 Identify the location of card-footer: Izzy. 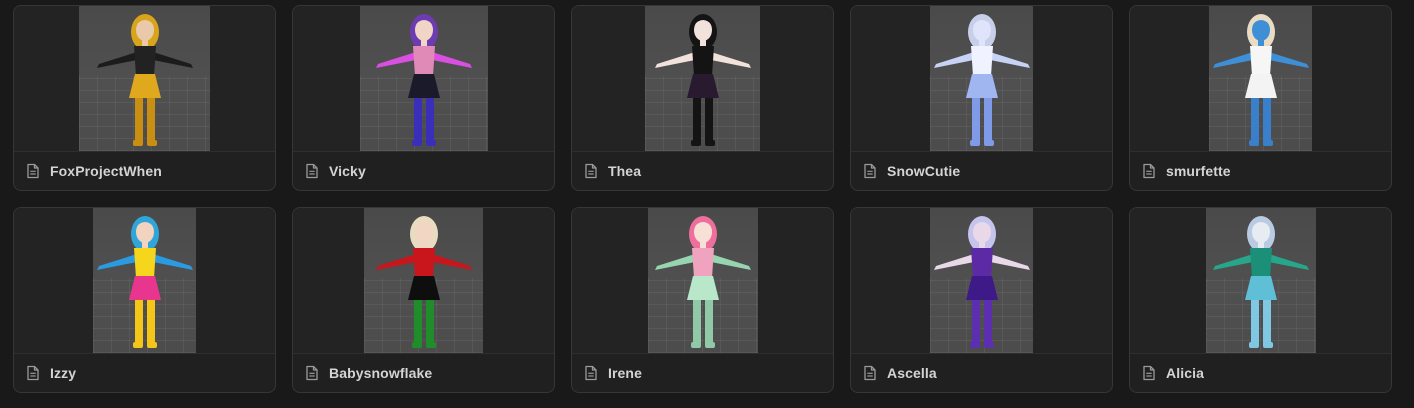
(144, 373).